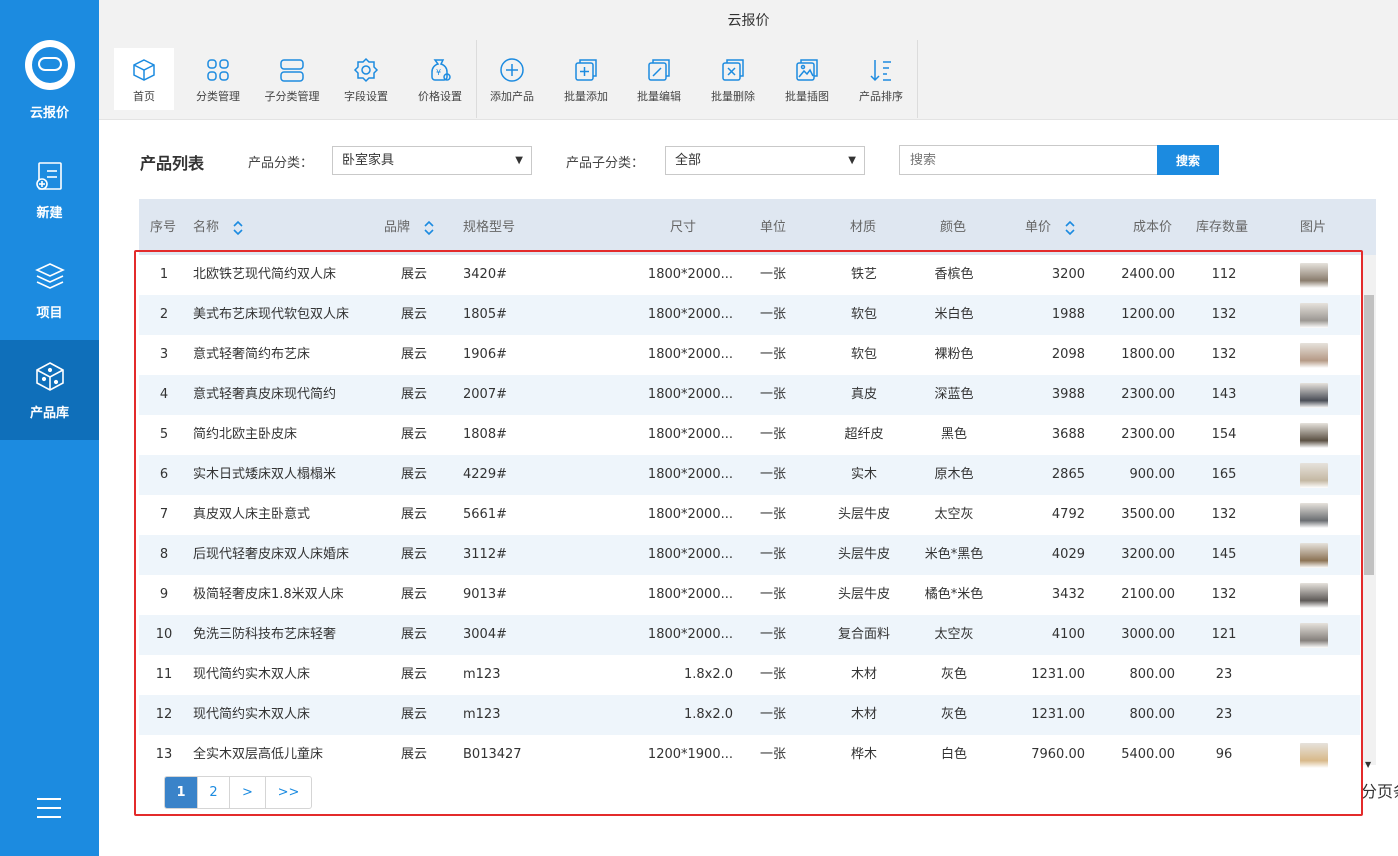 The height and width of the screenshot is (856, 1398). Describe the element at coordinates (366, 96) in the screenshot. I see `toolbar-label: 字段设置` at that location.